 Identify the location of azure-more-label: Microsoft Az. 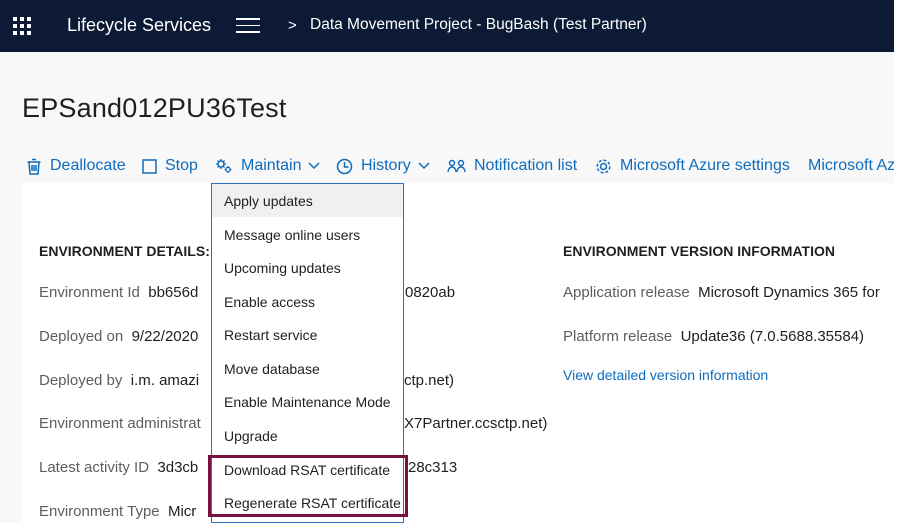
(851, 165).